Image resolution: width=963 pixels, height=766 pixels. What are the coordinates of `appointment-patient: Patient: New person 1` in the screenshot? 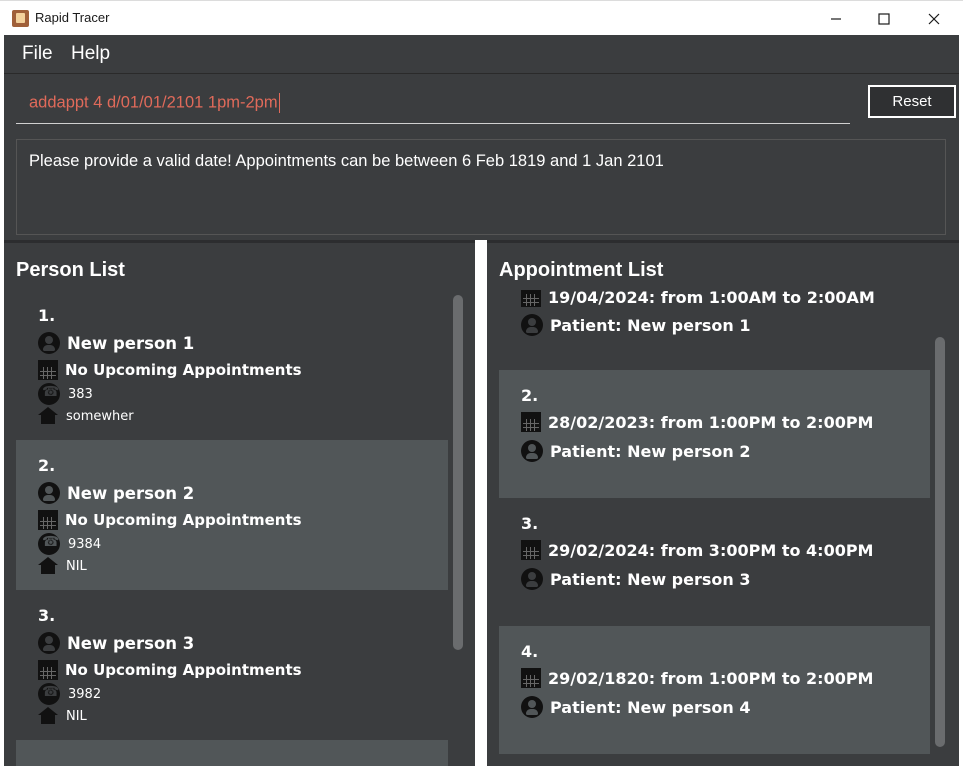 It's located at (650, 325).